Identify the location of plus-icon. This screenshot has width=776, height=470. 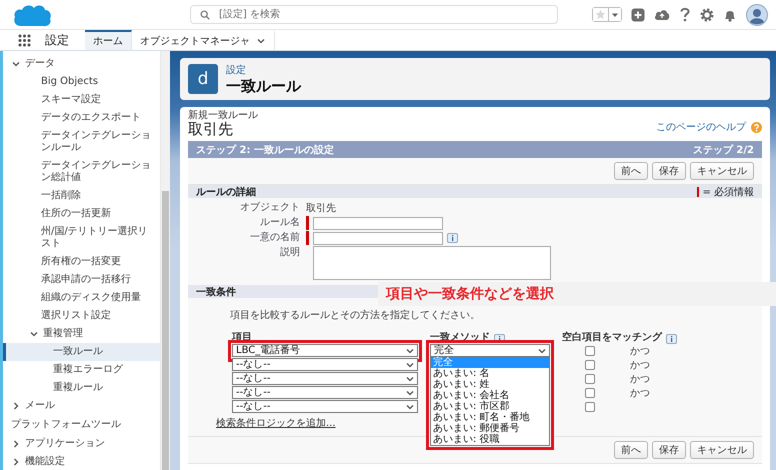
(638, 15).